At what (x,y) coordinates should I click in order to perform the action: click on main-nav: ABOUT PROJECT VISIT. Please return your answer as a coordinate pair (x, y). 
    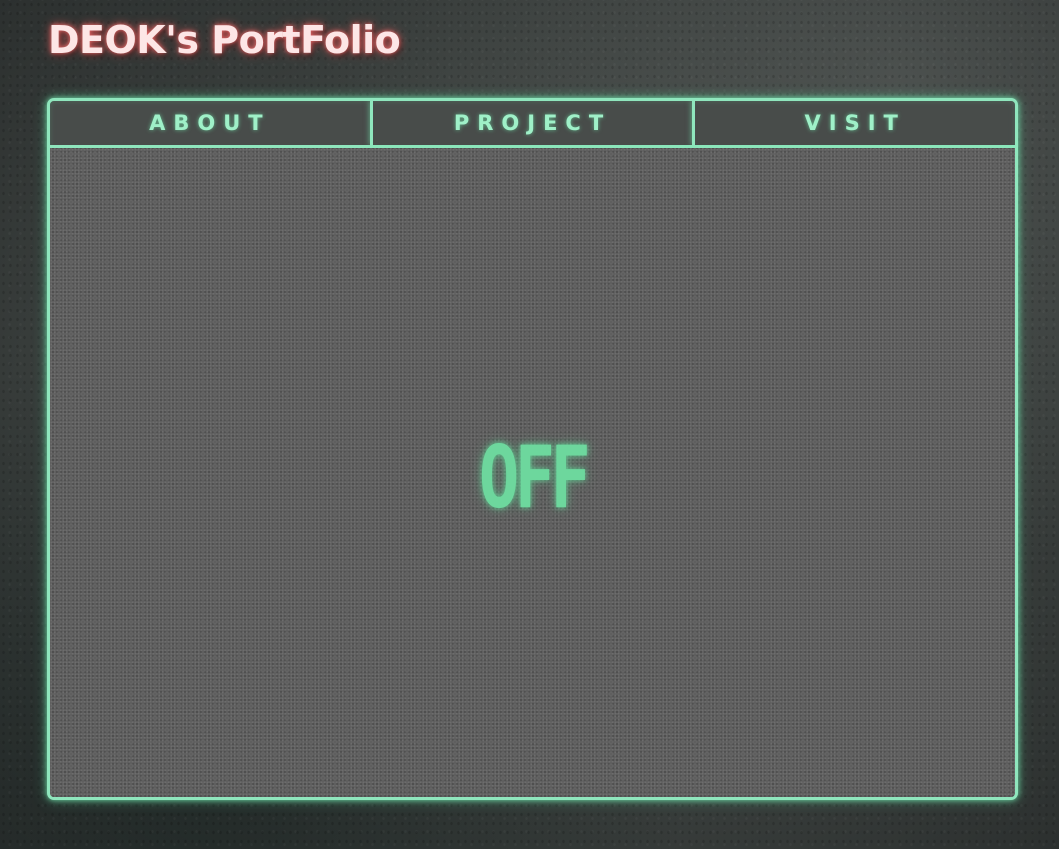
    Looking at the image, I should click on (532, 124).